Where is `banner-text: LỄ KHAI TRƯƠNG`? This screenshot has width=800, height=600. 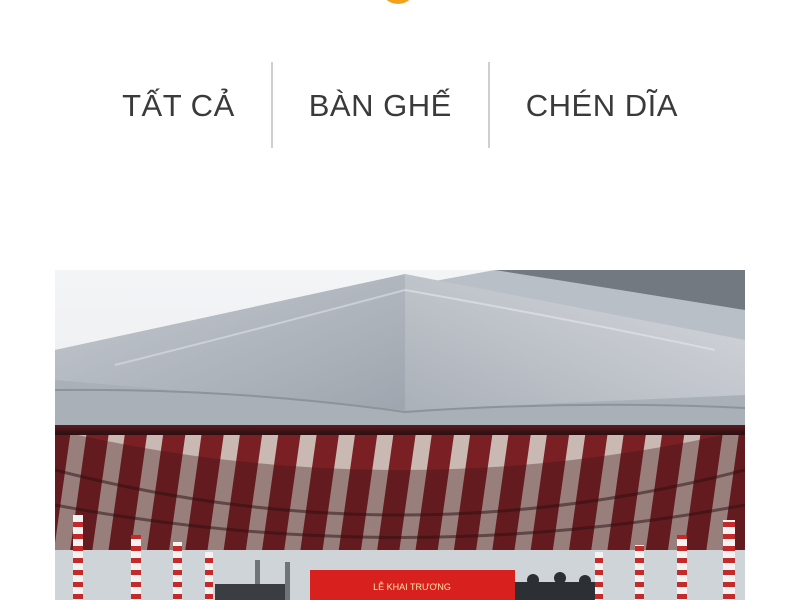 banner-text: LỄ KHAI TRƯƠNG is located at coordinates (412, 586).